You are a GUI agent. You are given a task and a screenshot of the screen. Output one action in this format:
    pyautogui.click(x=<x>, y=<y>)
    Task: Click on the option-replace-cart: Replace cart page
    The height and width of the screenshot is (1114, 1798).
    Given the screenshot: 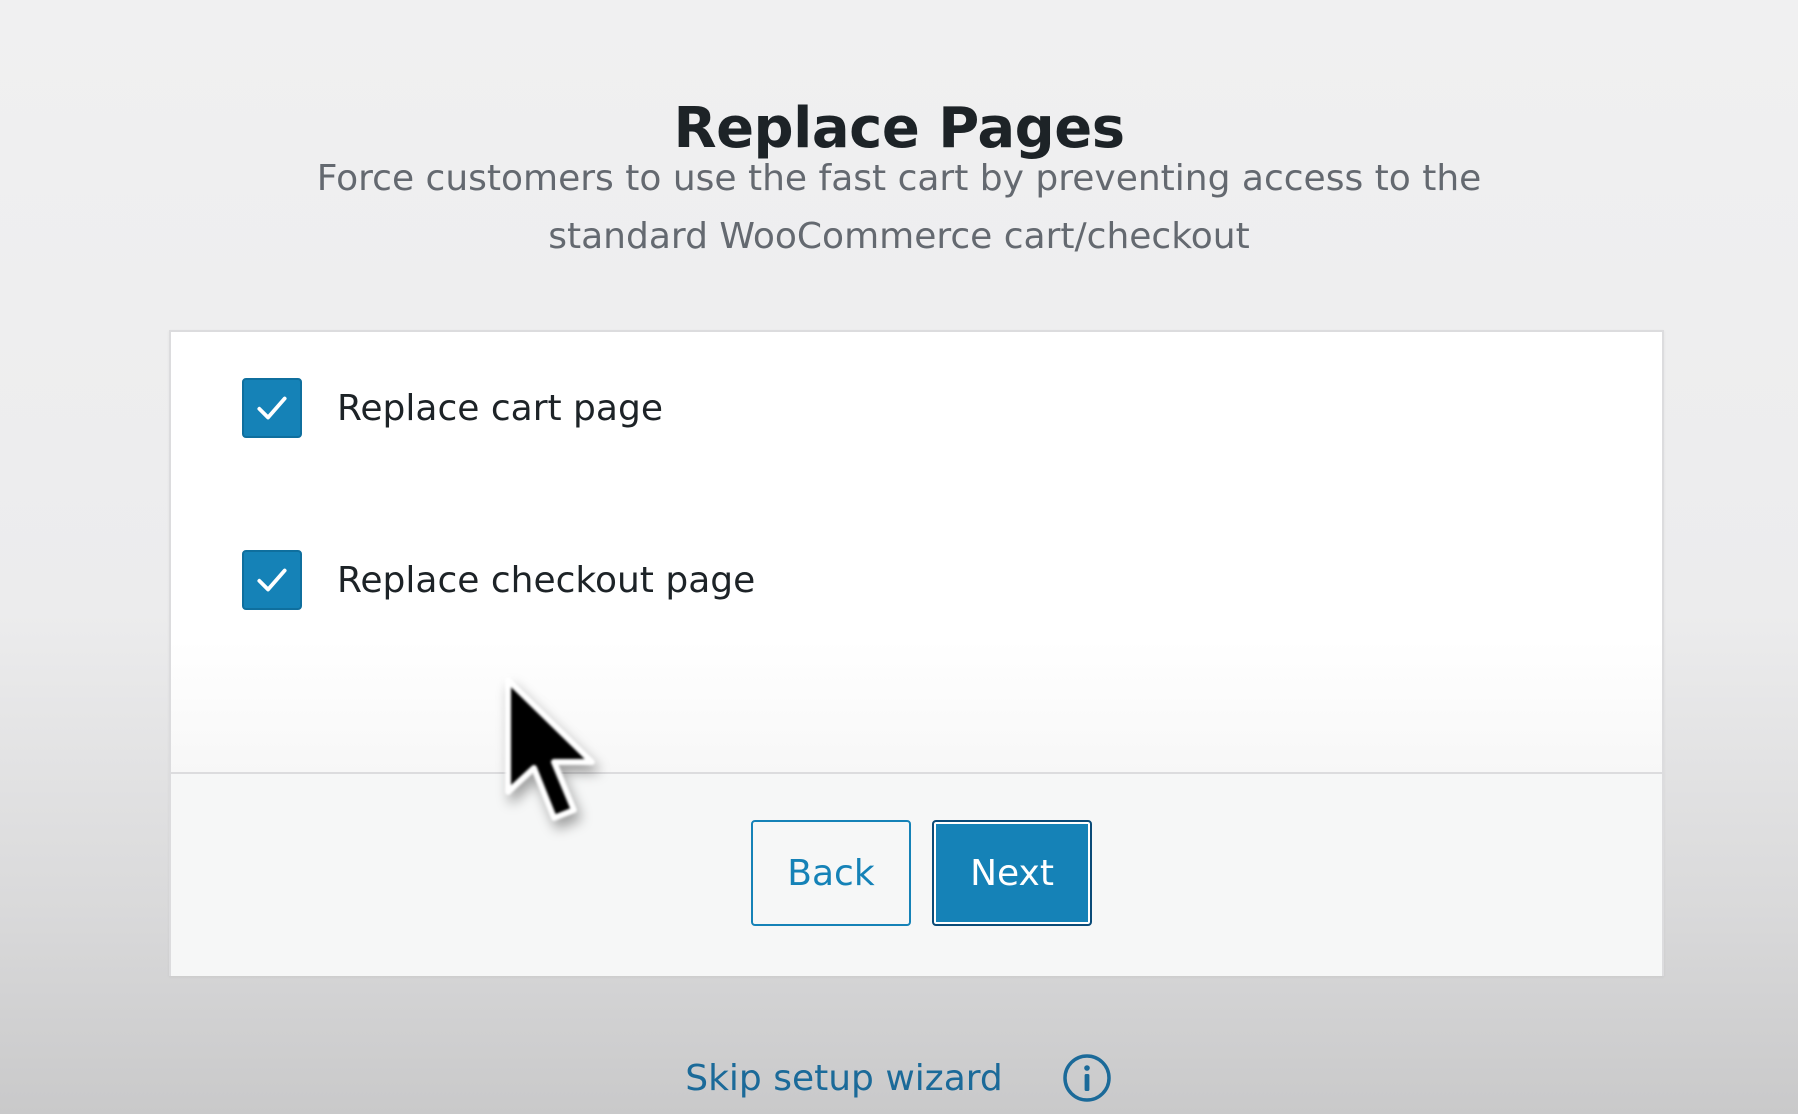 What is the action you would take?
    pyautogui.click(x=452, y=408)
    